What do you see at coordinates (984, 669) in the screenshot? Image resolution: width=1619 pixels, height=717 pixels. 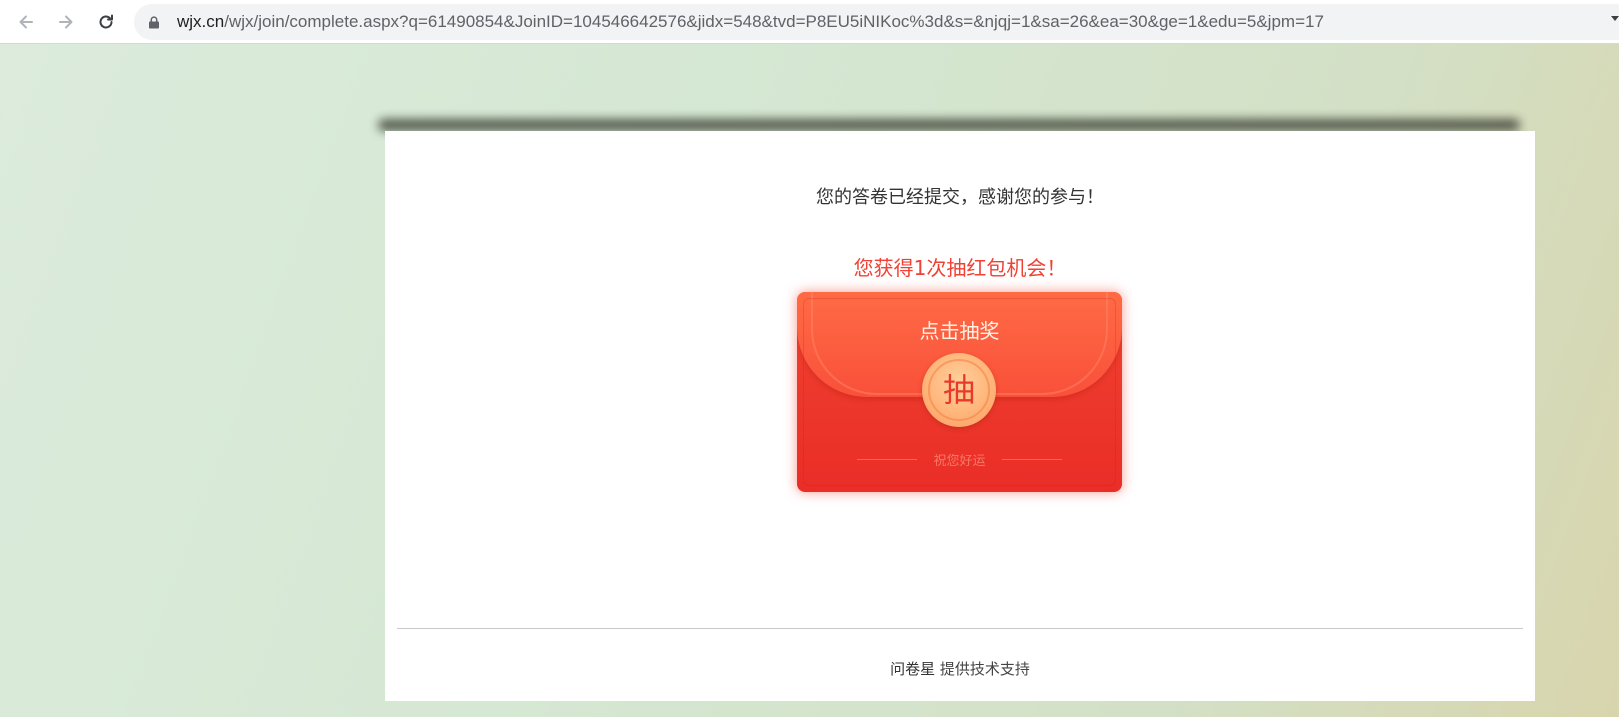 I see `footer-support-text: 提供技术支持` at bounding box center [984, 669].